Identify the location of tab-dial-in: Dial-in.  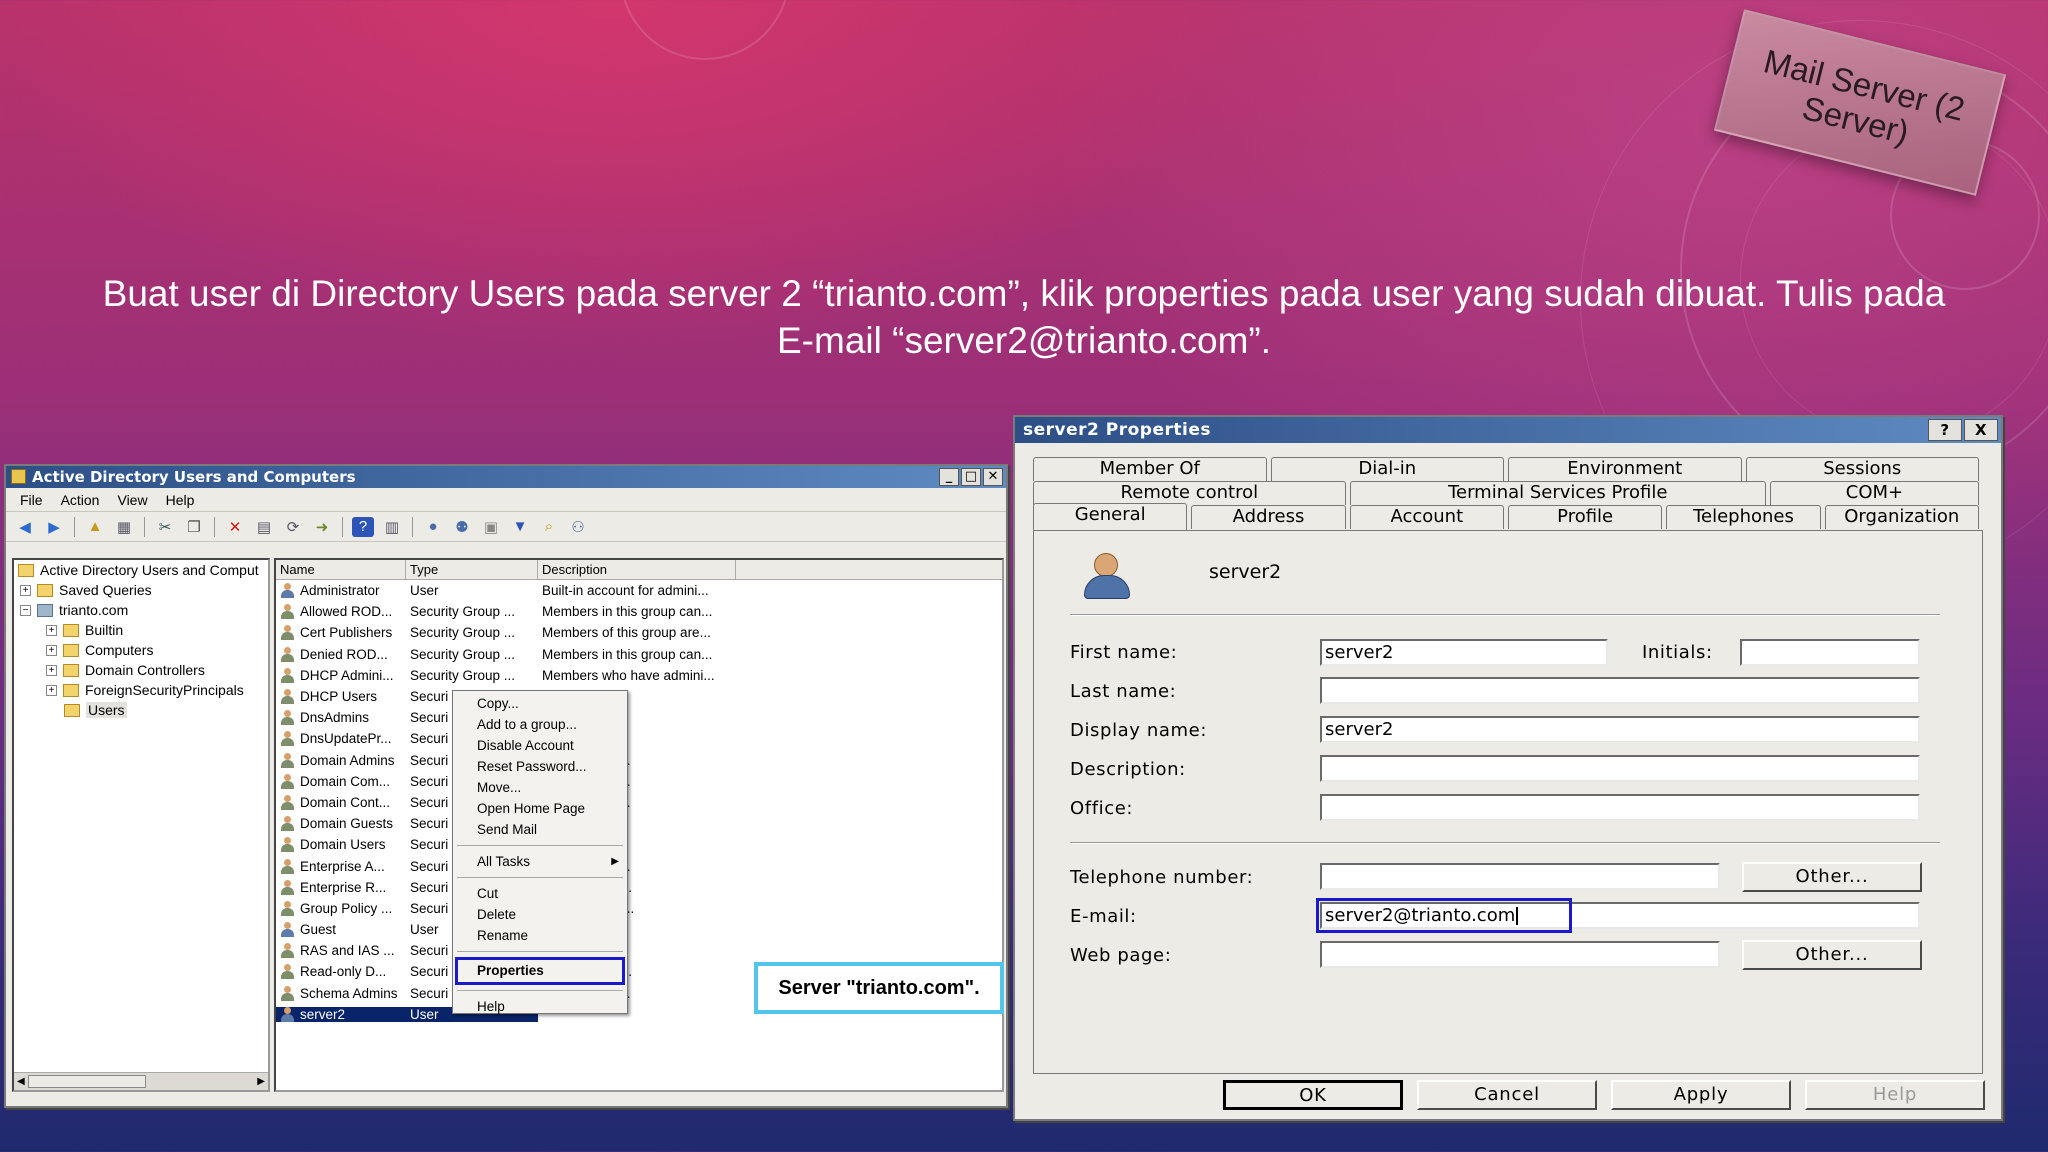
(1387, 469).